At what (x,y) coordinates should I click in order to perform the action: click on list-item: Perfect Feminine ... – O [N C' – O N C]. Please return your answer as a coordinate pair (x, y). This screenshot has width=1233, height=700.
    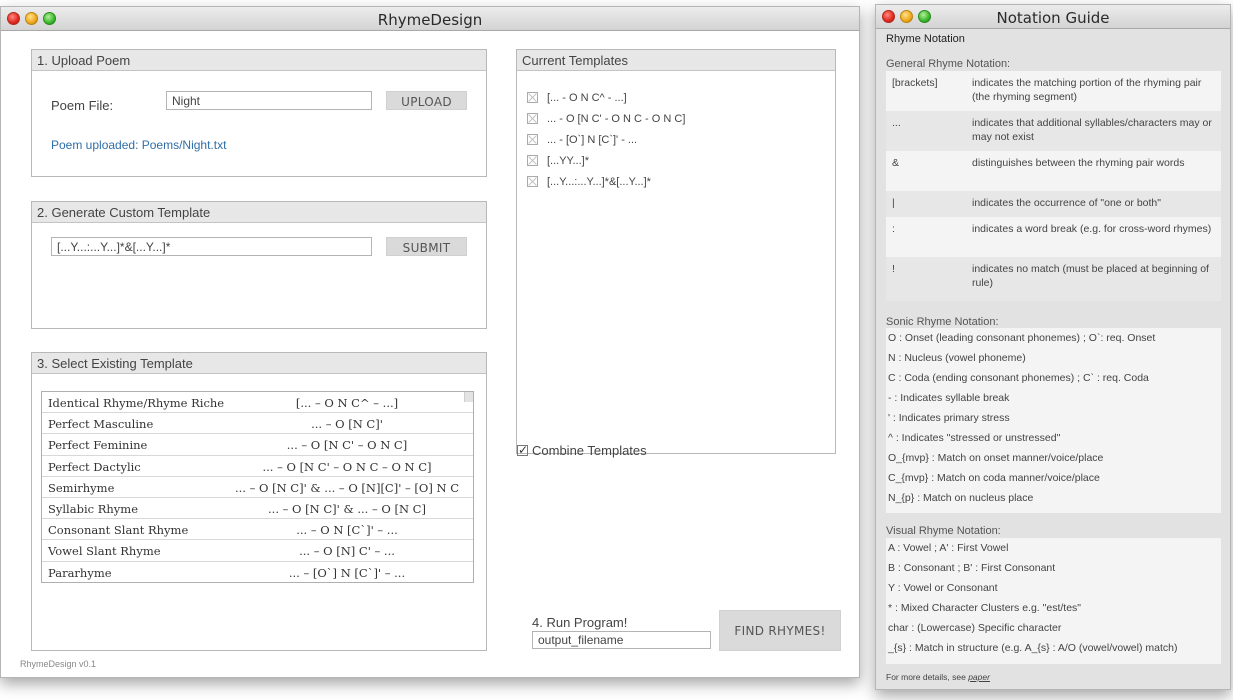
    Looking at the image, I should click on (257, 445).